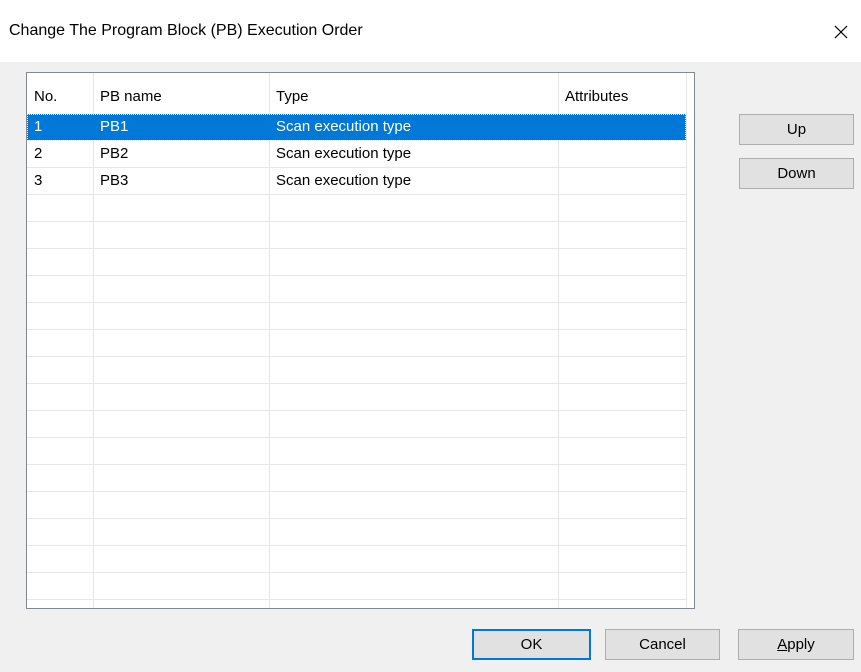  What do you see at coordinates (531, 644) in the screenshot?
I see `ok-button: OK` at bounding box center [531, 644].